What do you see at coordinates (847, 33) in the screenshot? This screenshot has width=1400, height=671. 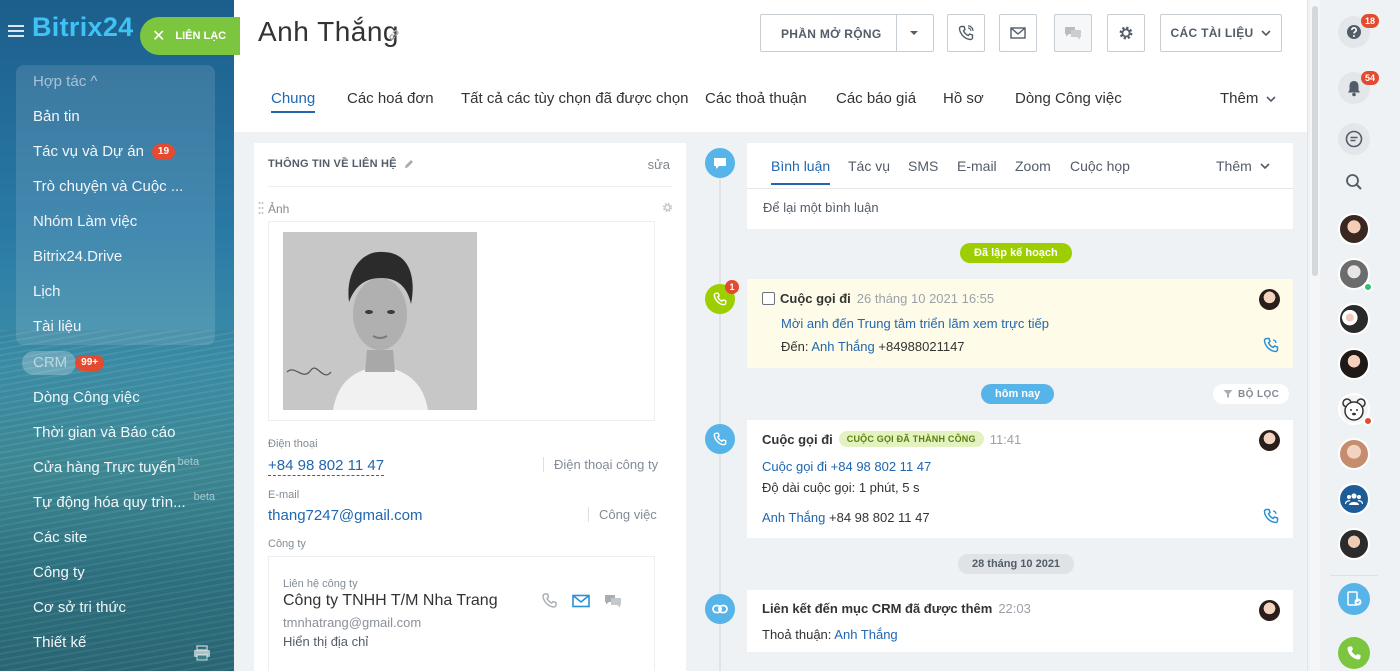 I see `extensions-button: PHẦN MỞ RỘNG` at bounding box center [847, 33].